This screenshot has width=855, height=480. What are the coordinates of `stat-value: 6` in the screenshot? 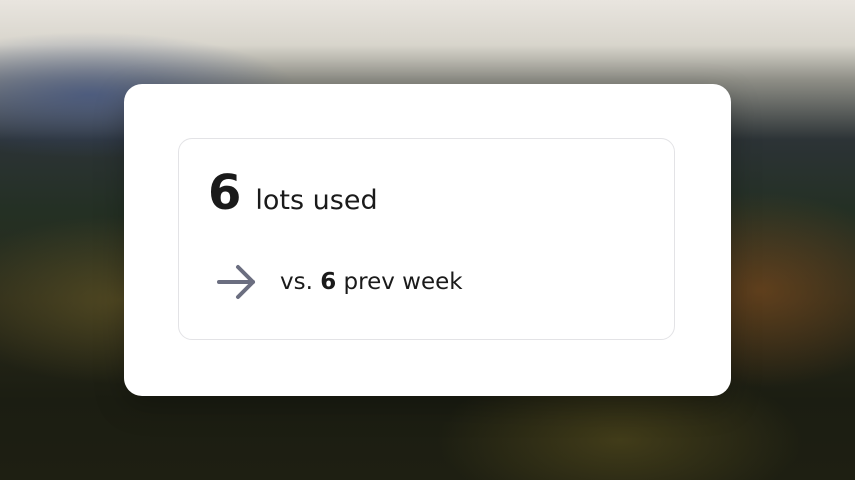 It's located at (225, 193).